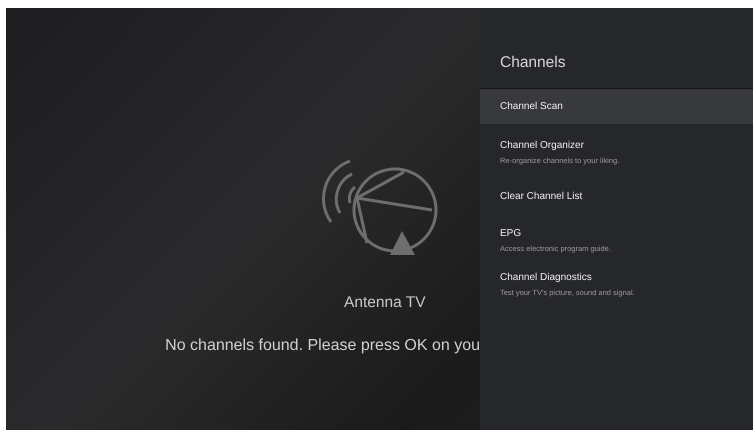 This screenshot has height=430, width=753. I want to click on menu-item-label: Channel Scan, so click(532, 107).